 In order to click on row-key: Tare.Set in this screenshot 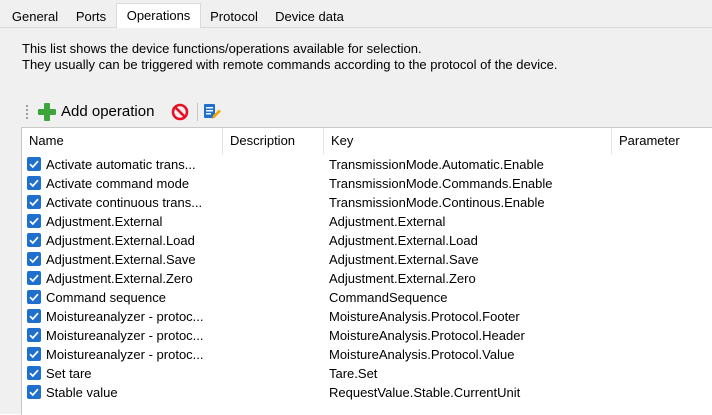, I will do `click(353, 373)`.